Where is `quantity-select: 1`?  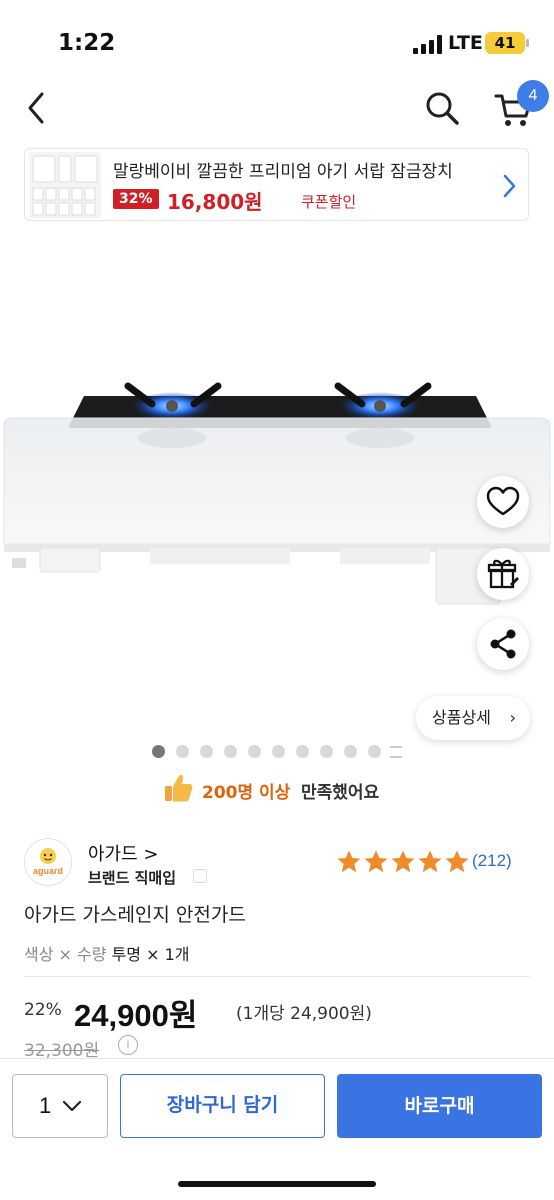
quantity-select: 1 is located at coordinates (60, 1106).